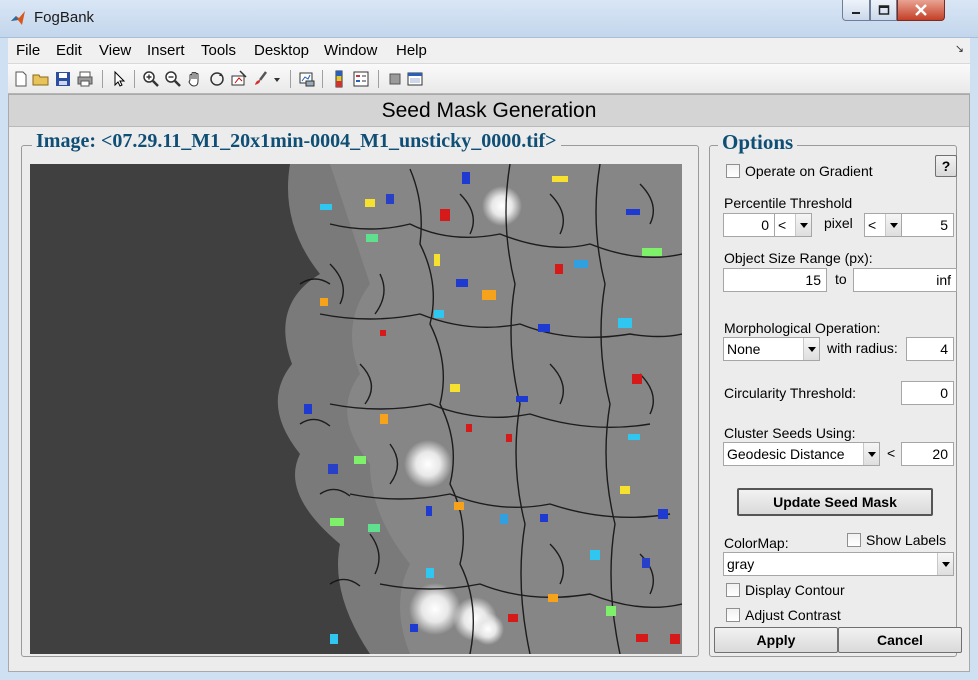 The height and width of the screenshot is (680, 978). What do you see at coordinates (883, 225) in the screenshot?
I see `percentile-high-operator-select: <` at bounding box center [883, 225].